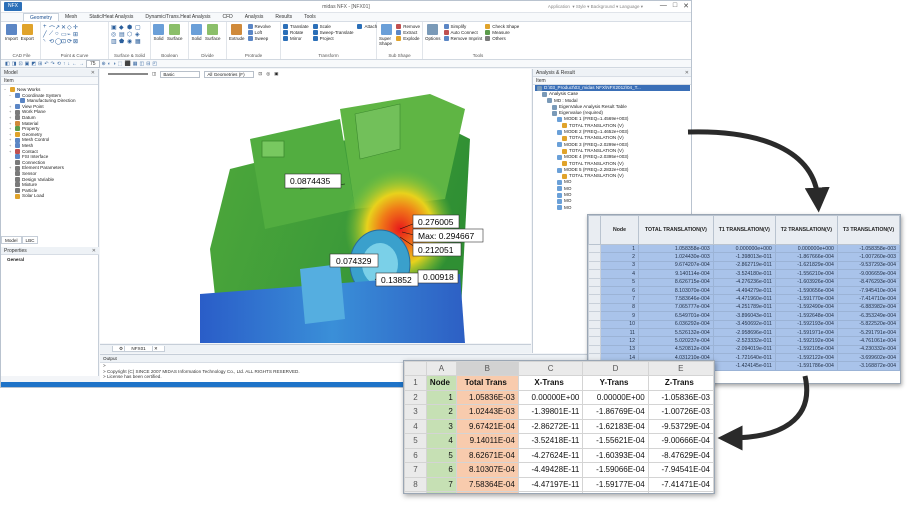  What do you see at coordinates (550, 470) in the screenshot?
I see `spreadsheet-cell: -4.49428E-11` at bounding box center [550, 470].